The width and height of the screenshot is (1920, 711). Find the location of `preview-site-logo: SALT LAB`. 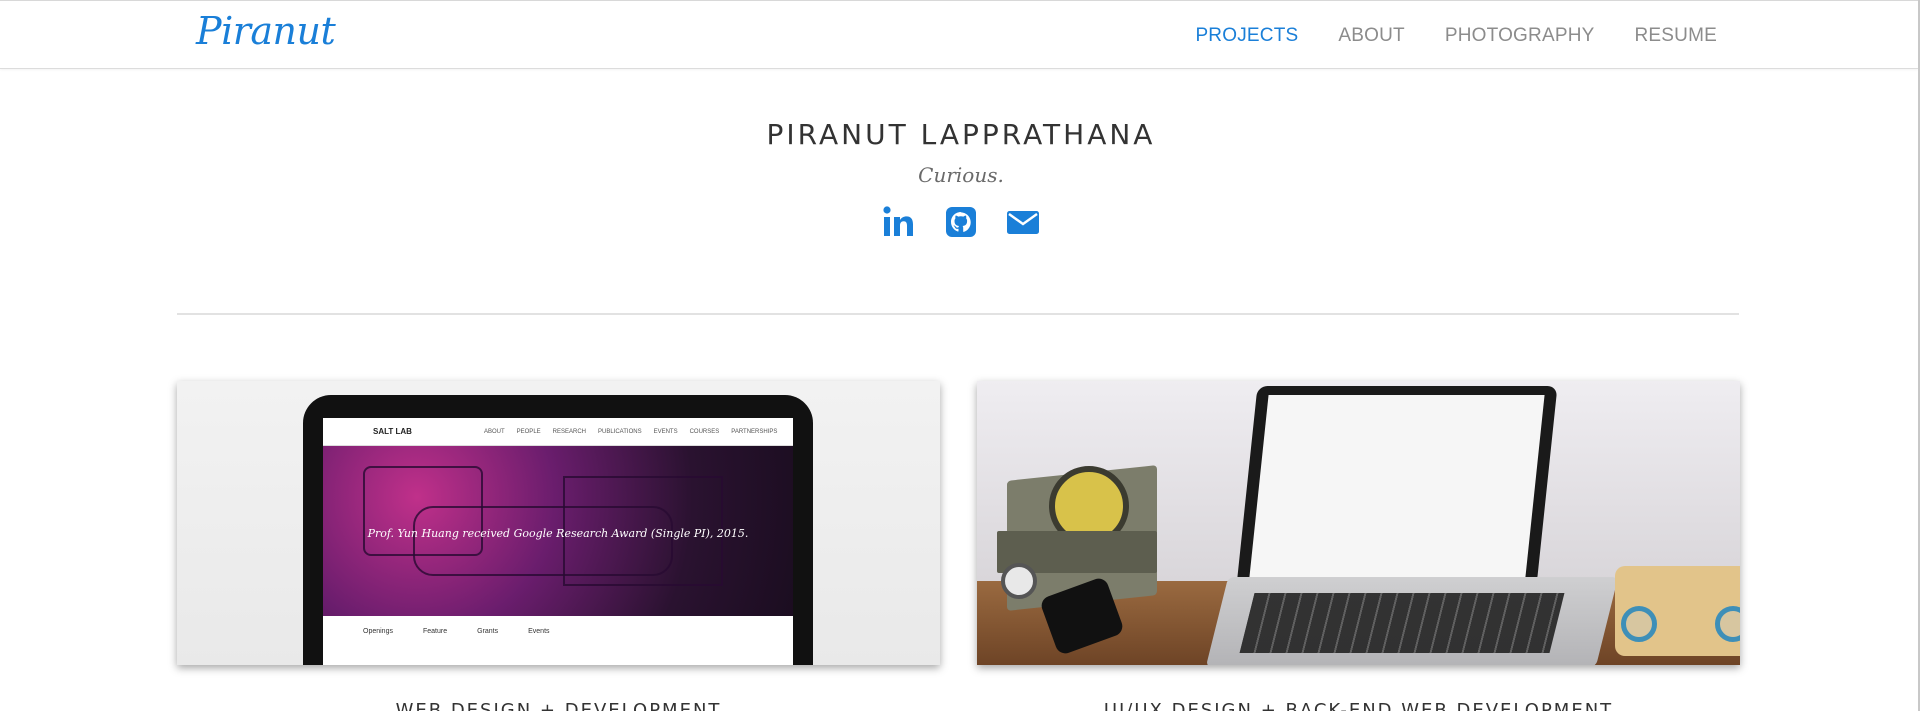

preview-site-logo: SALT LAB is located at coordinates (392, 431).